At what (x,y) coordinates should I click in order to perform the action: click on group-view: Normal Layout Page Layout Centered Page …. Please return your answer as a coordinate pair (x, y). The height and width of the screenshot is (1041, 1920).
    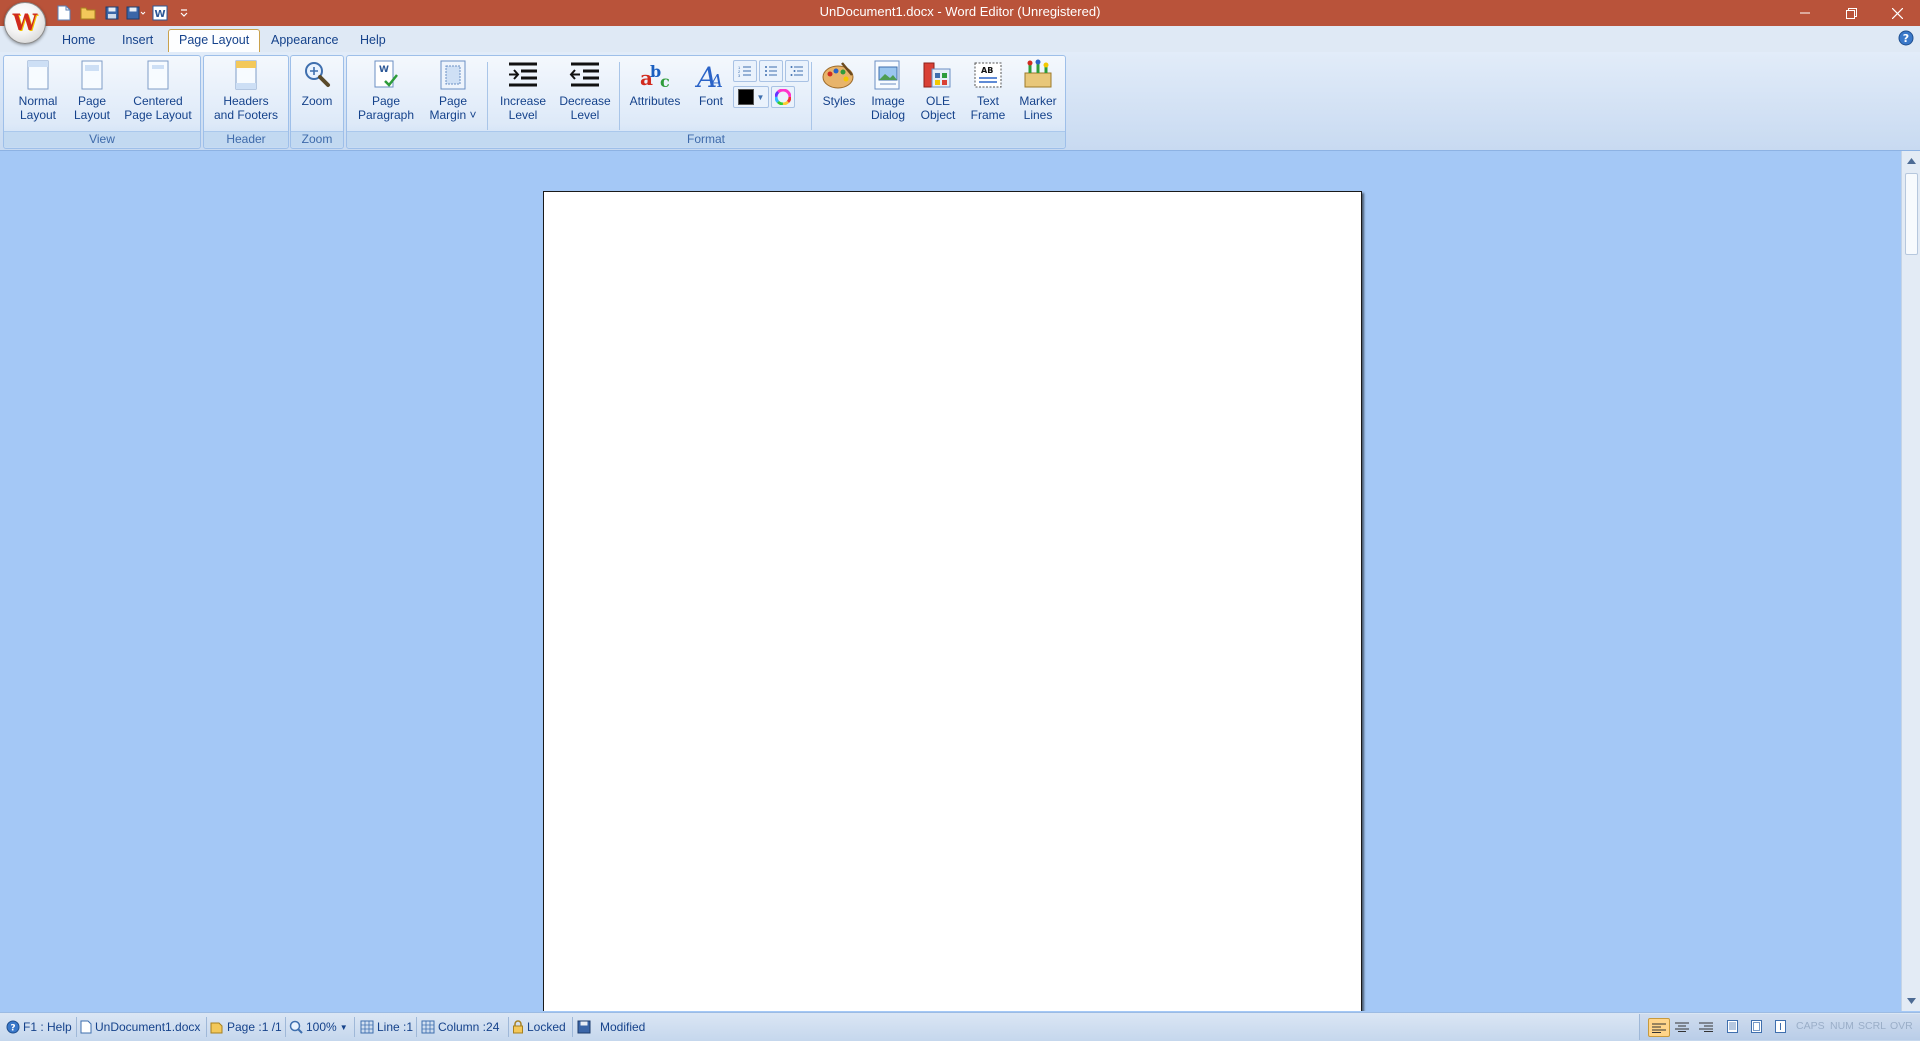
    Looking at the image, I should click on (102, 102).